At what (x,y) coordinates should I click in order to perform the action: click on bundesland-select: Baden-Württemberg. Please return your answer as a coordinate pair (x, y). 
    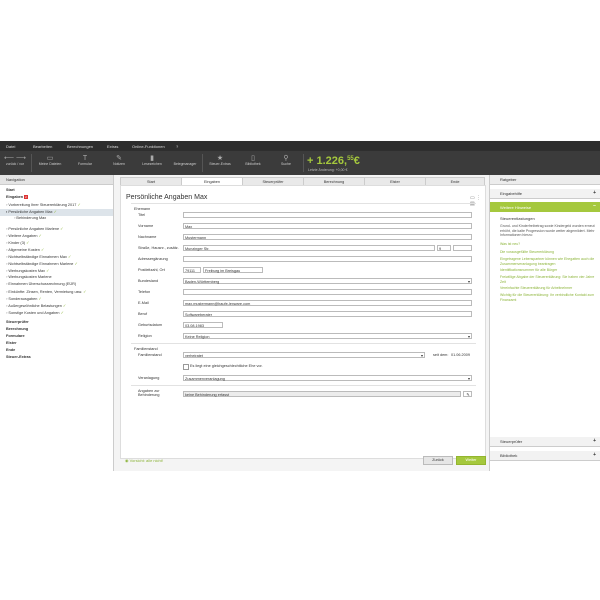
    Looking at the image, I should click on (327, 281).